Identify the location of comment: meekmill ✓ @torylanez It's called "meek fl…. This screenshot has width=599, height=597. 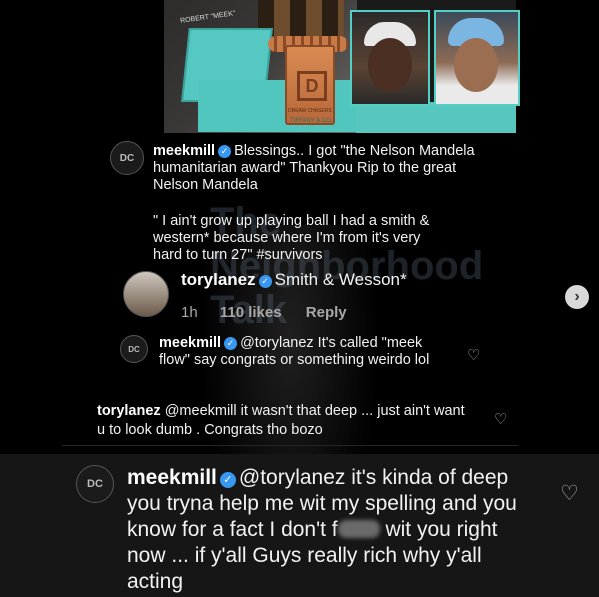
(304, 352).